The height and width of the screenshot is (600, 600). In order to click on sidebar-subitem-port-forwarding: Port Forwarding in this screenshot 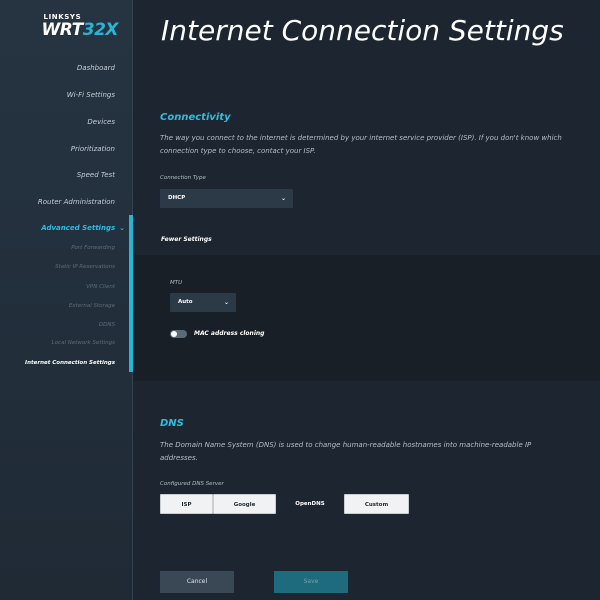, I will do `click(93, 248)`.